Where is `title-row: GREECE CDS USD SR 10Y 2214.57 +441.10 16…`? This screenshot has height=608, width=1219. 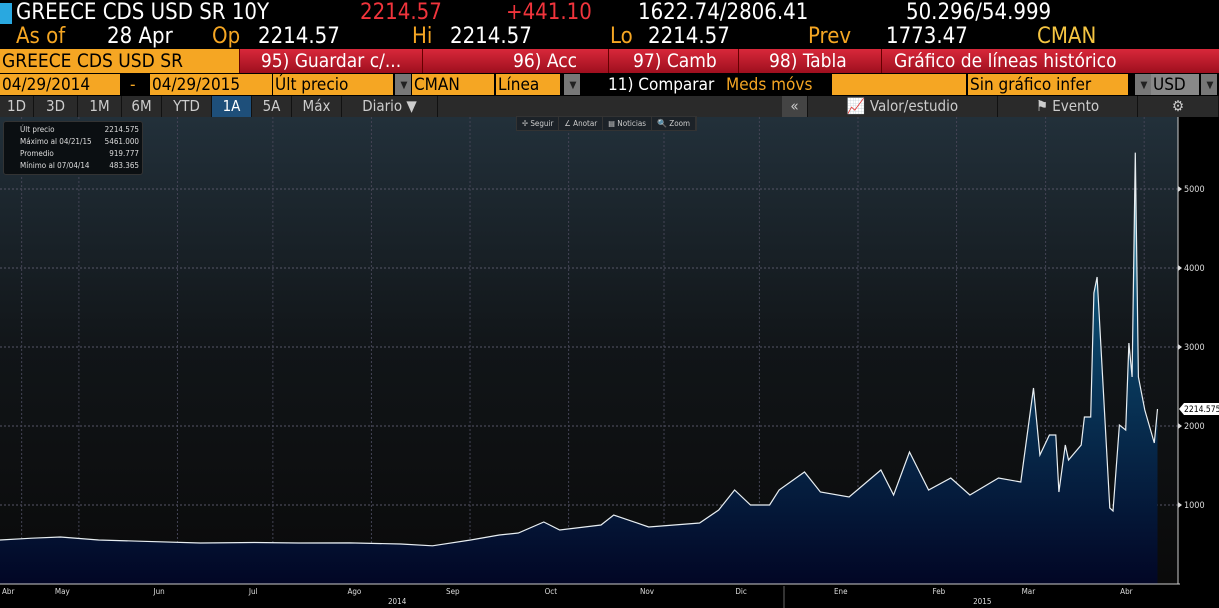
title-row: GREECE CDS USD SR 10Y 2214.57 +441.10 16… is located at coordinates (609, 12).